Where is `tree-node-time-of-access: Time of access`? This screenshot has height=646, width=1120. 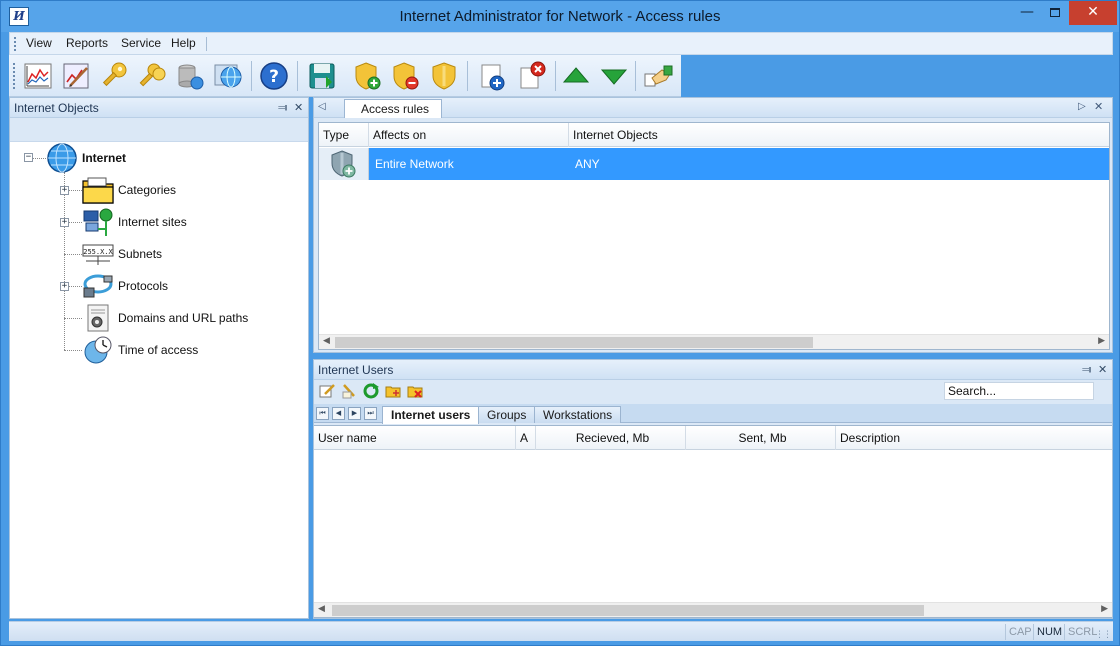
tree-node-time-of-access: Time of access is located at coordinates (140, 350).